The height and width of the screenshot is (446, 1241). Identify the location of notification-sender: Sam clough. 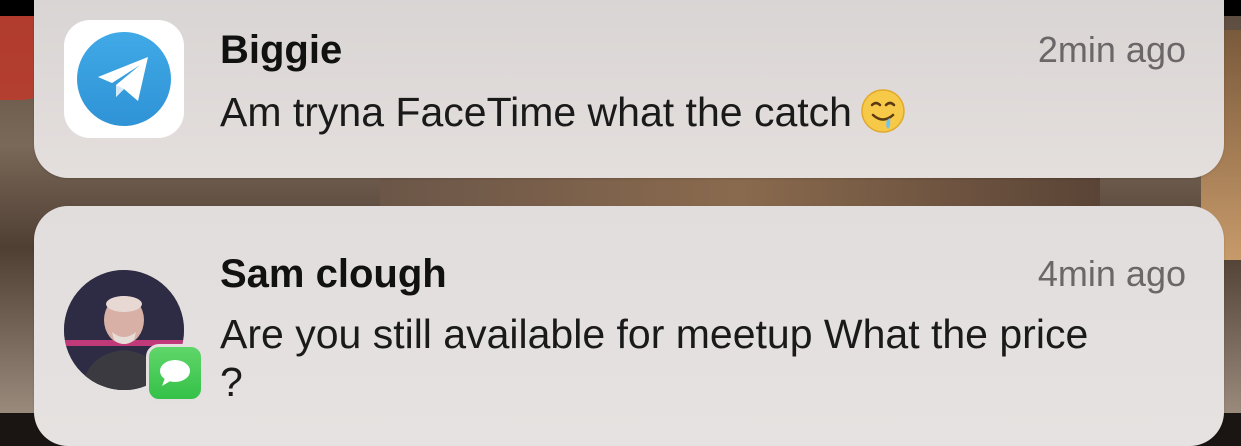
(333, 274).